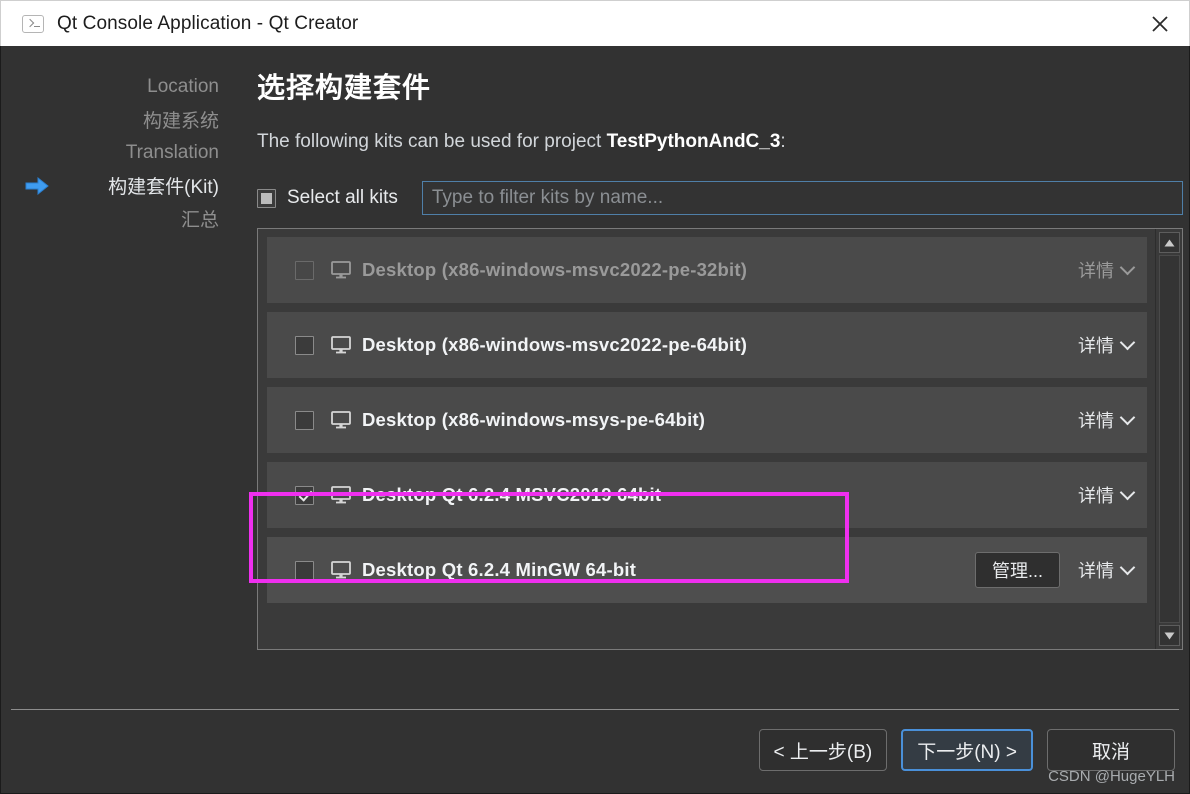  I want to click on cancel-button: 取消, so click(1111, 750).